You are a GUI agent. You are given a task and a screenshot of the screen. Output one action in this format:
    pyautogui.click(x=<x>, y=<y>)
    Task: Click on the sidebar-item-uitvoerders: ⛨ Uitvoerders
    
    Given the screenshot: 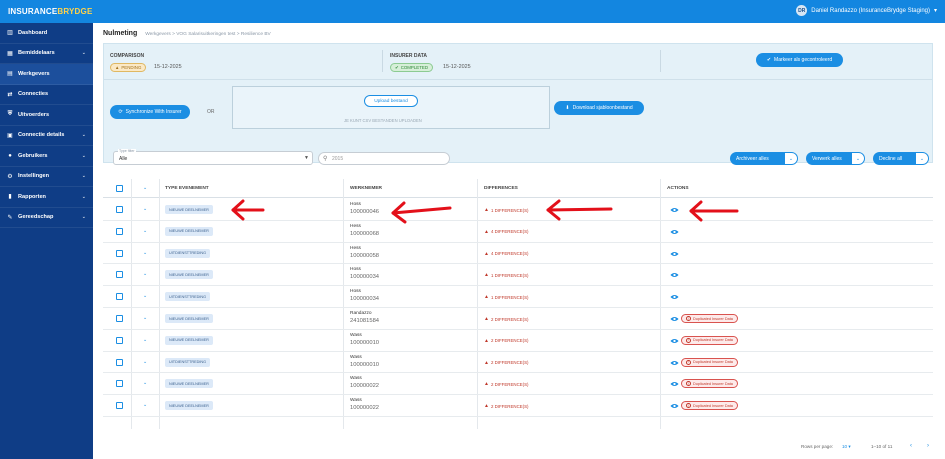 What is the action you would take?
    pyautogui.click(x=46, y=115)
    